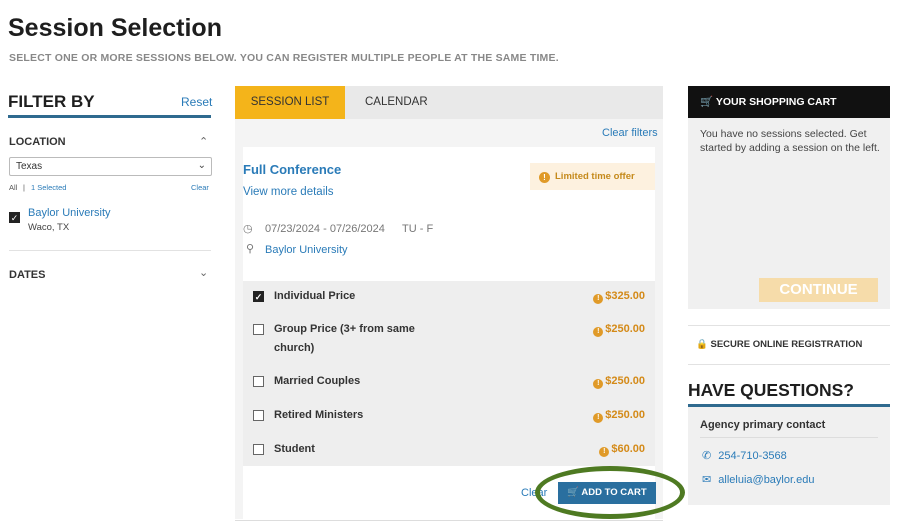 This screenshot has height=527, width=900. Describe the element at coordinates (51, 101) in the screenshot. I see `filter-title: FILTER BY` at that location.